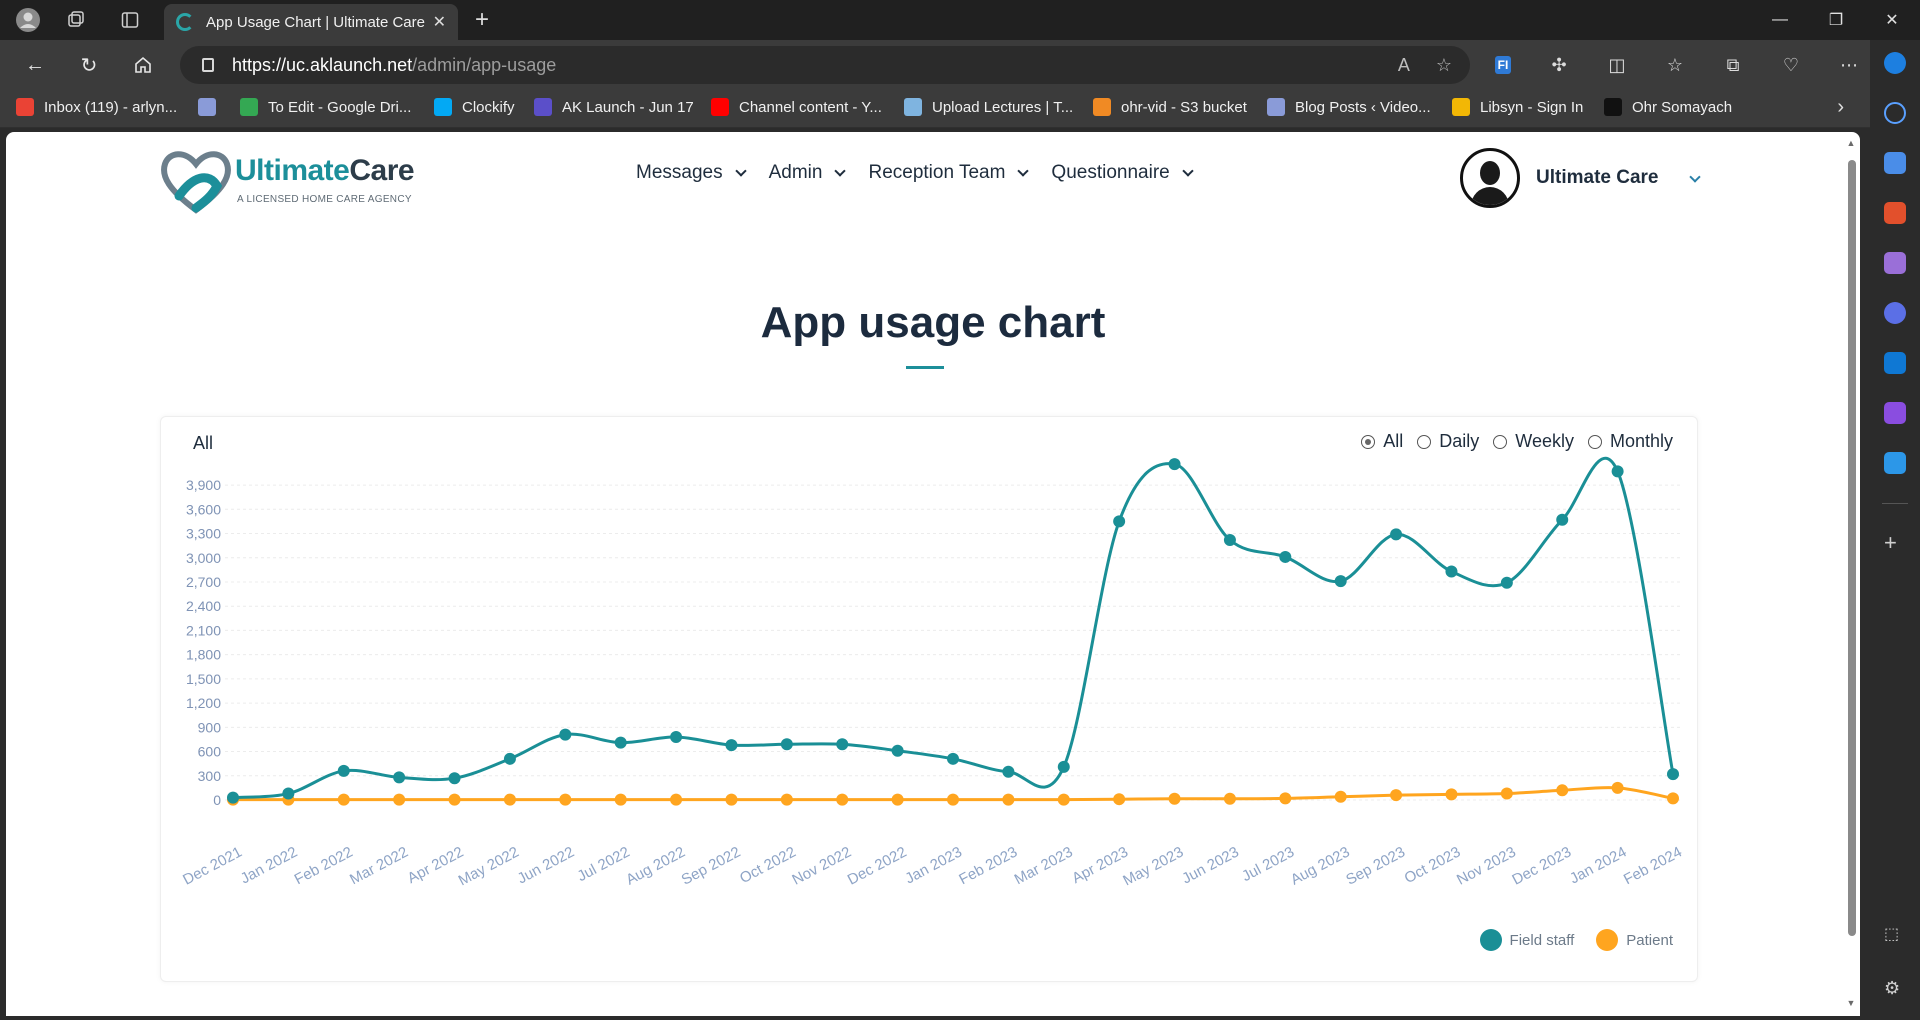 The width and height of the screenshot is (1920, 1020). Describe the element at coordinates (1892, 988) in the screenshot. I see `sidebar-settings-icon: ⚙` at that location.